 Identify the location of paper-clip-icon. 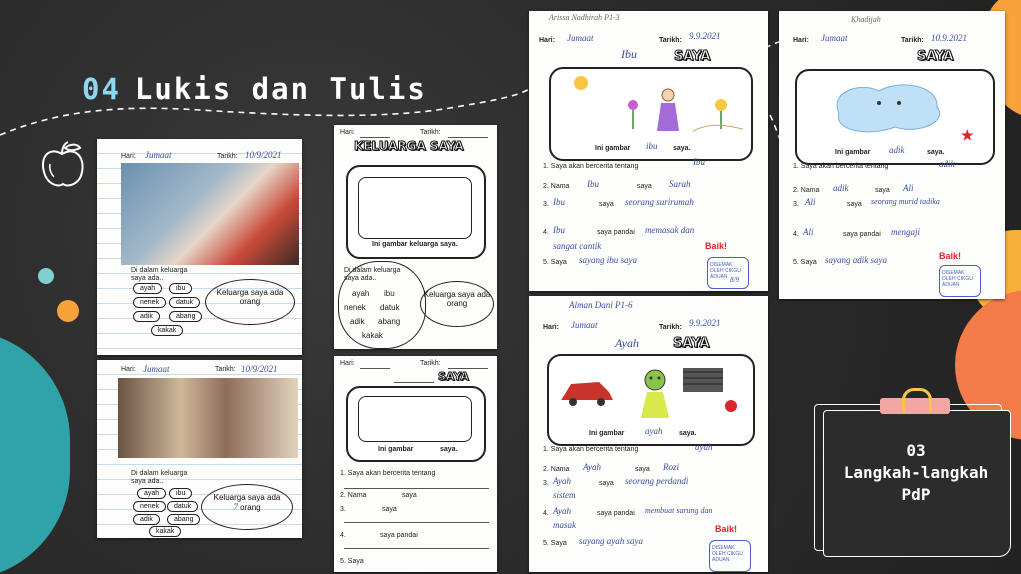
(917, 400).